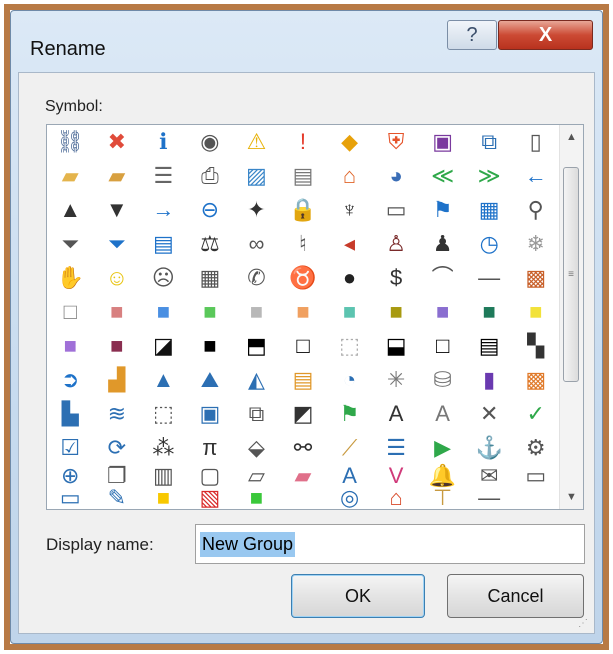  I want to click on scroll-thumb: ≡, so click(571, 274).